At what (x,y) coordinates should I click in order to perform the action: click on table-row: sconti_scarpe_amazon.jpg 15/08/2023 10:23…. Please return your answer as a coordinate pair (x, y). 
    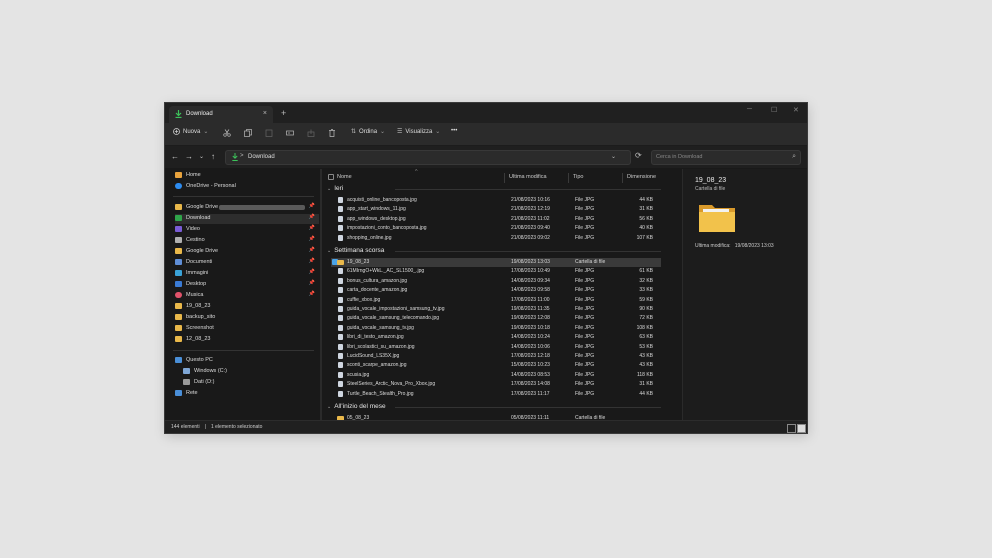
    Looking at the image, I should click on (496, 365).